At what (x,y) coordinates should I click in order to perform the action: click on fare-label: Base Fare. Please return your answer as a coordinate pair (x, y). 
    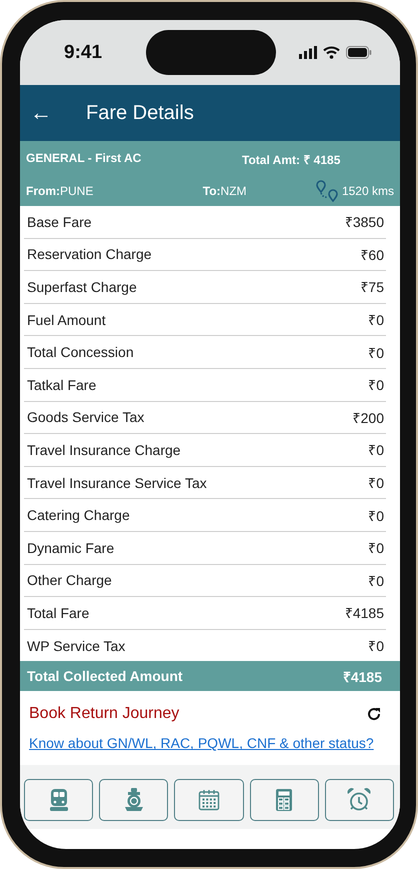
    Looking at the image, I should click on (59, 222).